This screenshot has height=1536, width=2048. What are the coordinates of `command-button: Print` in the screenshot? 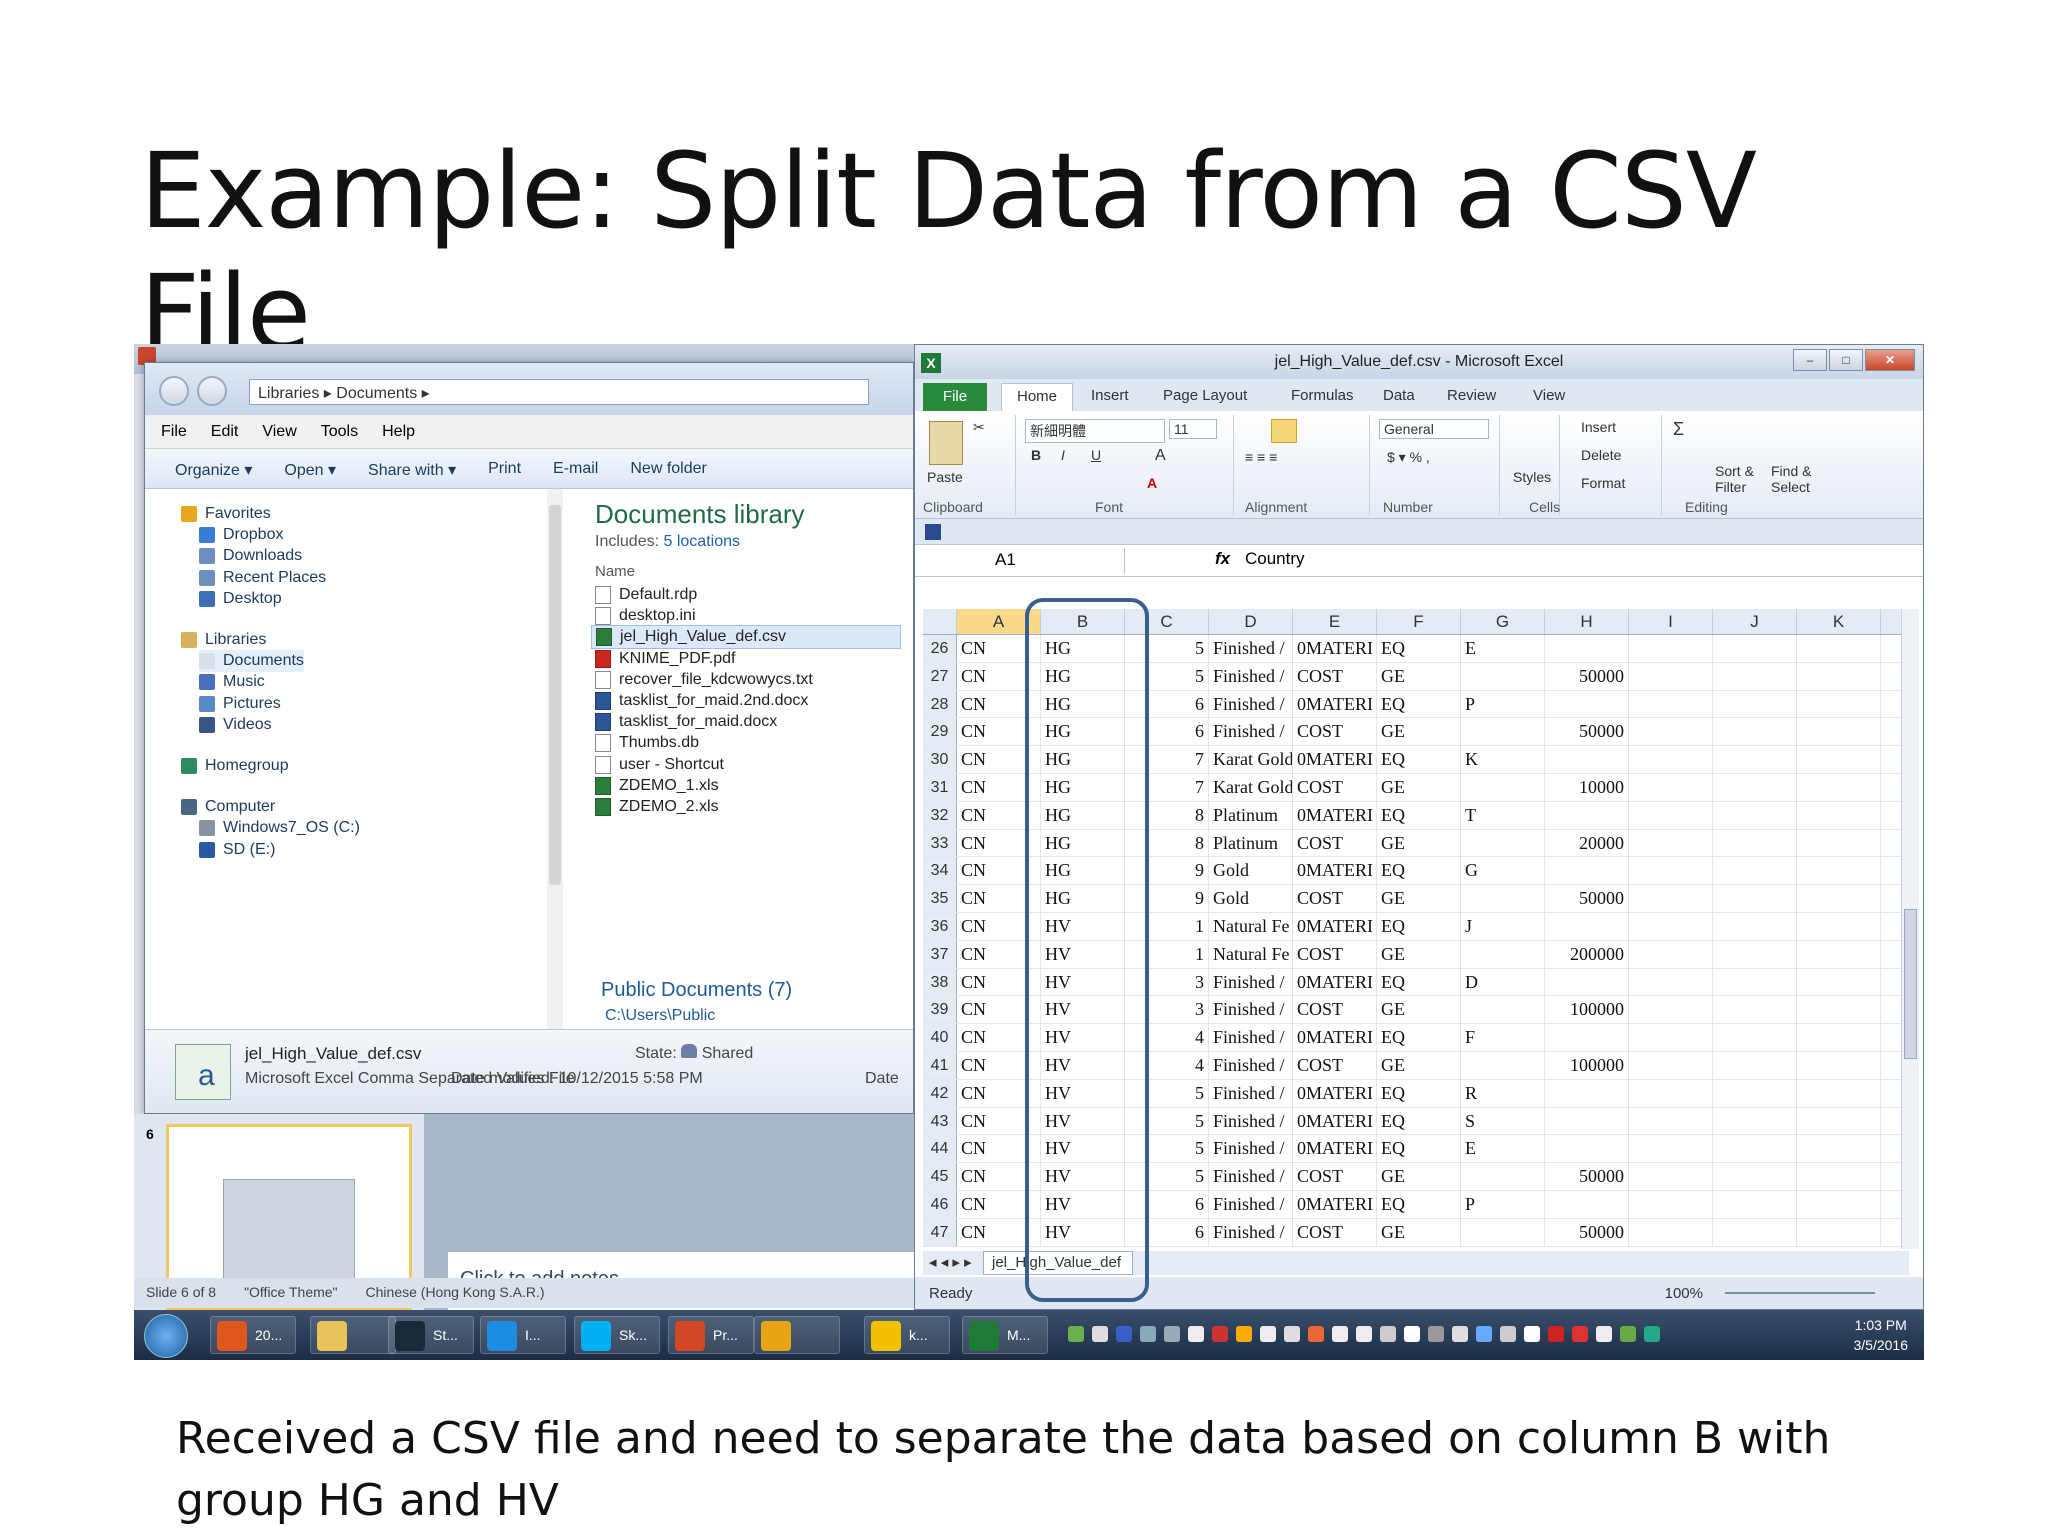 It's located at (504, 468).